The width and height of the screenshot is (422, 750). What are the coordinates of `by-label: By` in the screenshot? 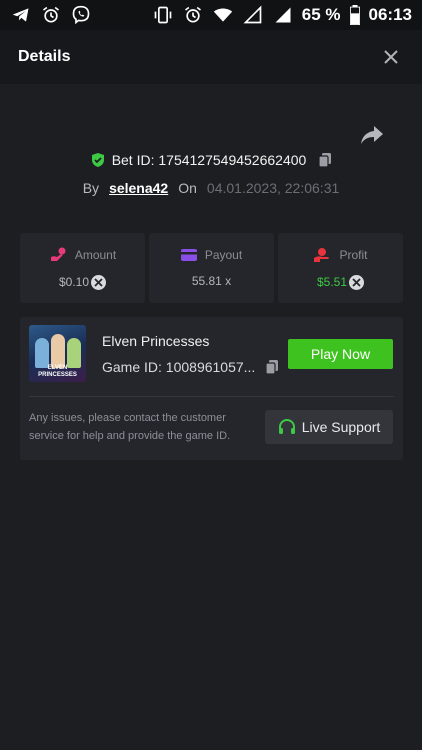 It's located at (91, 188).